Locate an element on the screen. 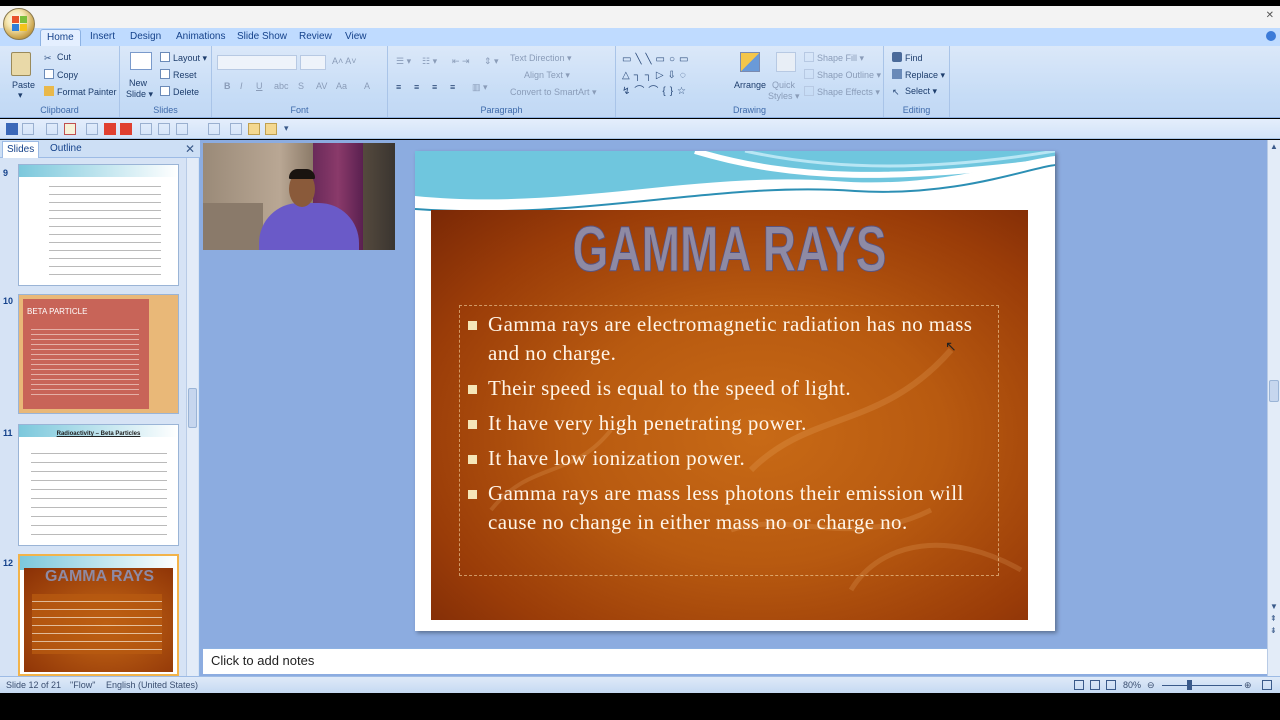  pen-icon is located at coordinates (809, 74).